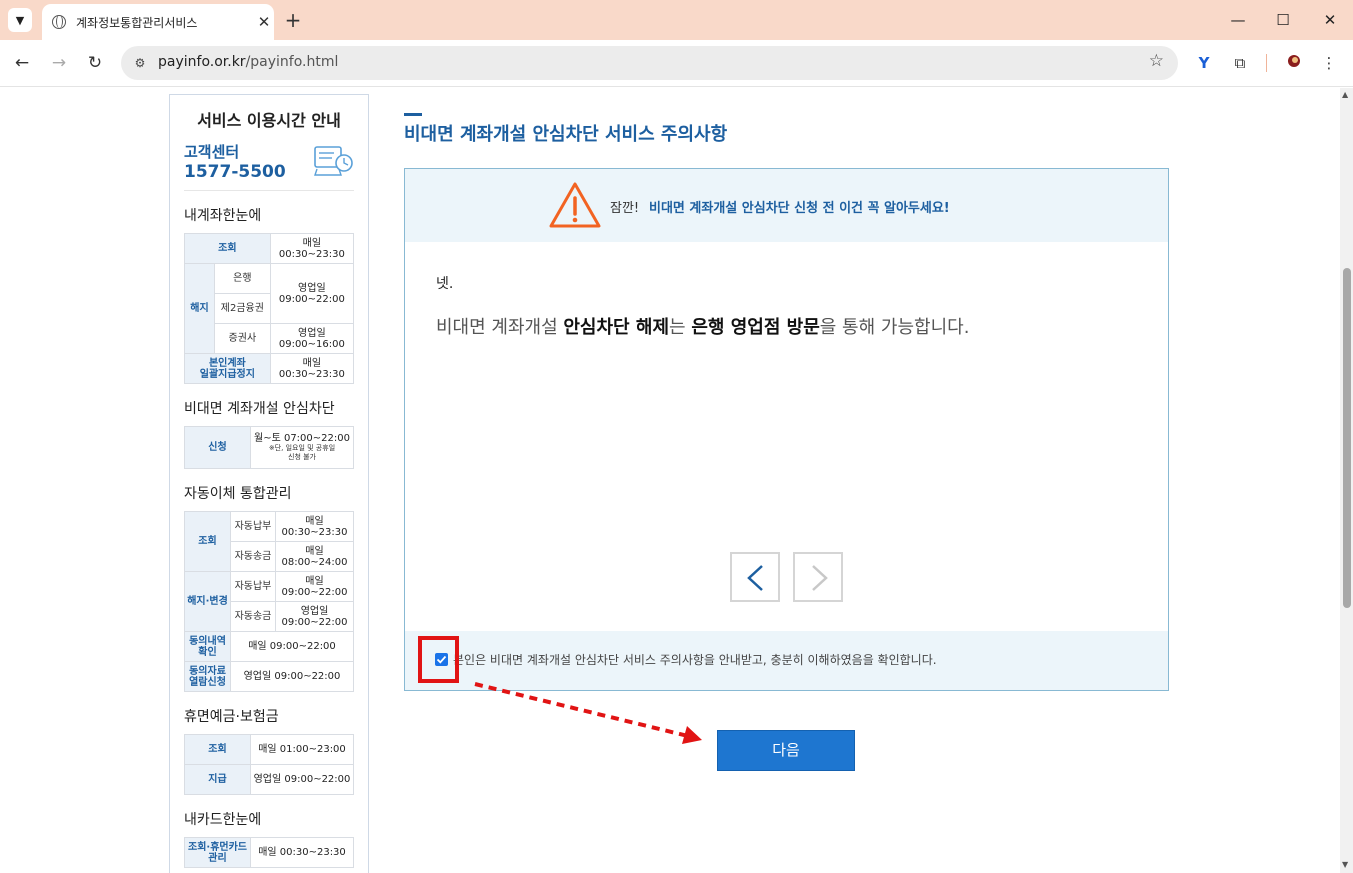  Describe the element at coordinates (1156, 61) in the screenshot. I see `bookmark-star-icon: ☆` at that location.